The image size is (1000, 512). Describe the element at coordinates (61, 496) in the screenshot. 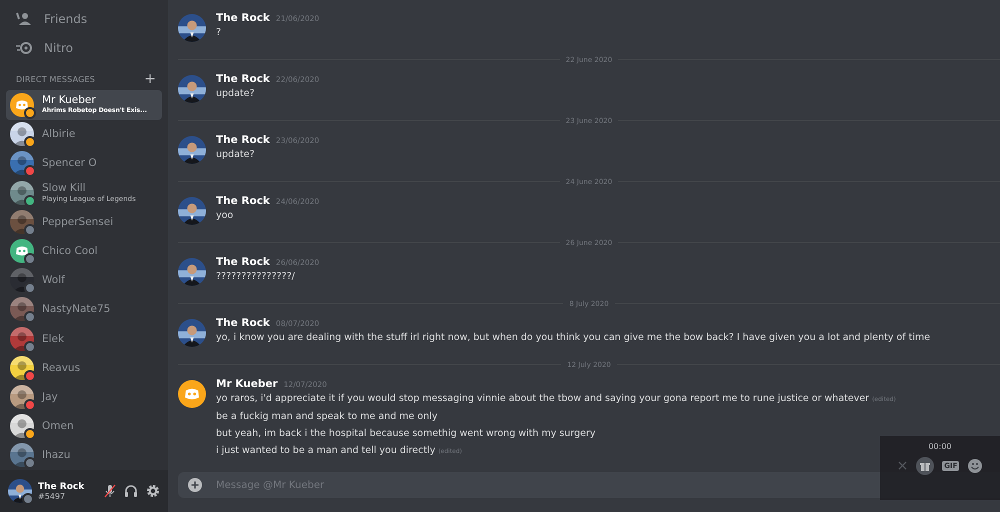

I see `user-tag: #5497` at that location.